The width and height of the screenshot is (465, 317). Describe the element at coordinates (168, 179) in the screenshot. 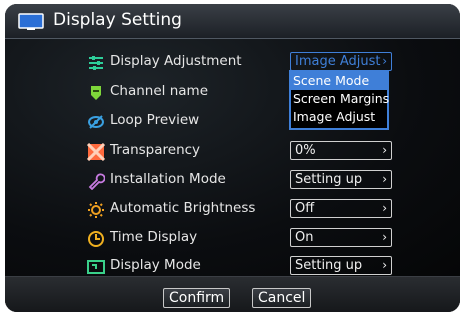

I see `setting-label: Installation Mode` at that location.